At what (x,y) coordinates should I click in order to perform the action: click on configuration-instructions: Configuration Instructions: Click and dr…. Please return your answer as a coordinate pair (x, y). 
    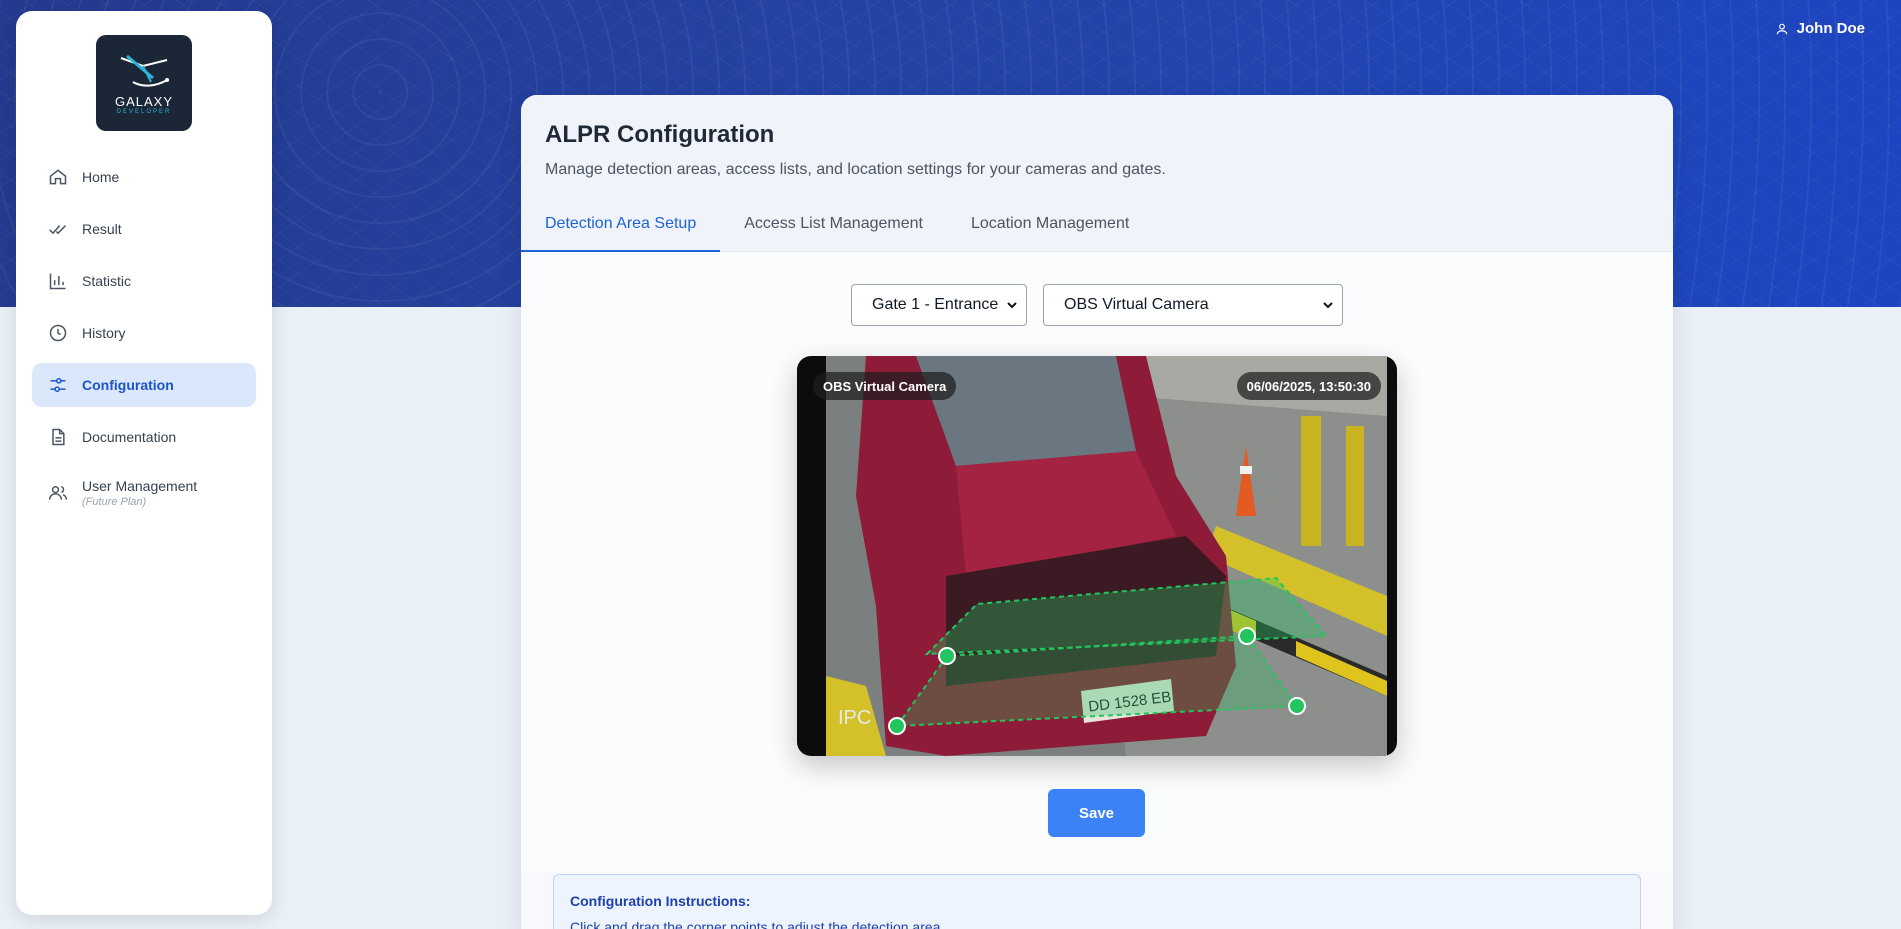
    Looking at the image, I should click on (1097, 901).